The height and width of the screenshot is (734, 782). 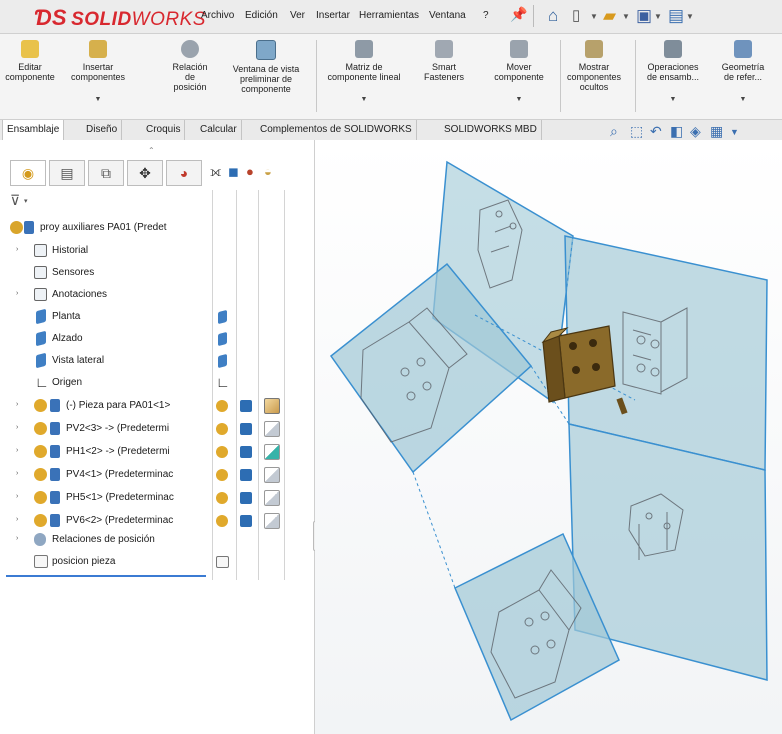 I want to click on section-view-icon: ◧, so click(x=676, y=131).